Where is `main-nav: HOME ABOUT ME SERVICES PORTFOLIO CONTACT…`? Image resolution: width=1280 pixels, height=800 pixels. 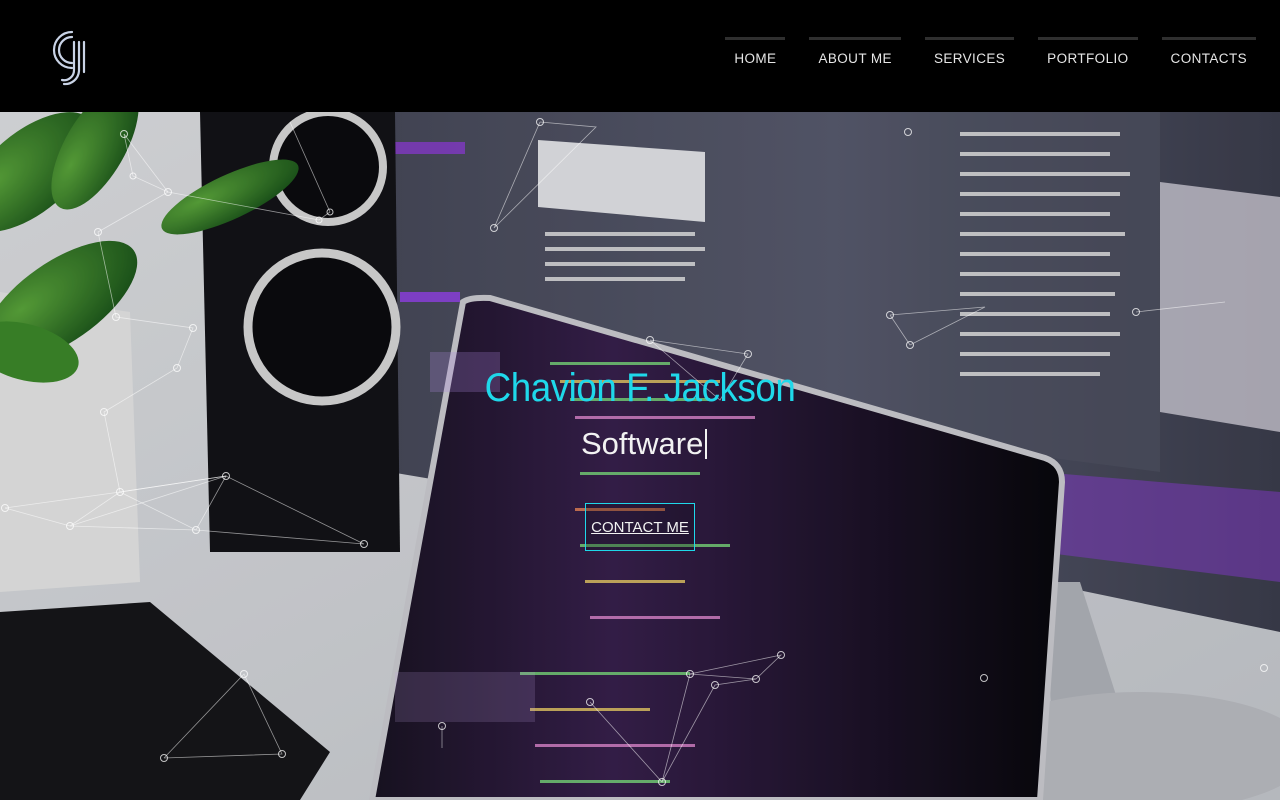 main-nav: HOME ABOUT ME SERVICES PORTFOLIO CONTACT… is located at coordinates (990, 53).